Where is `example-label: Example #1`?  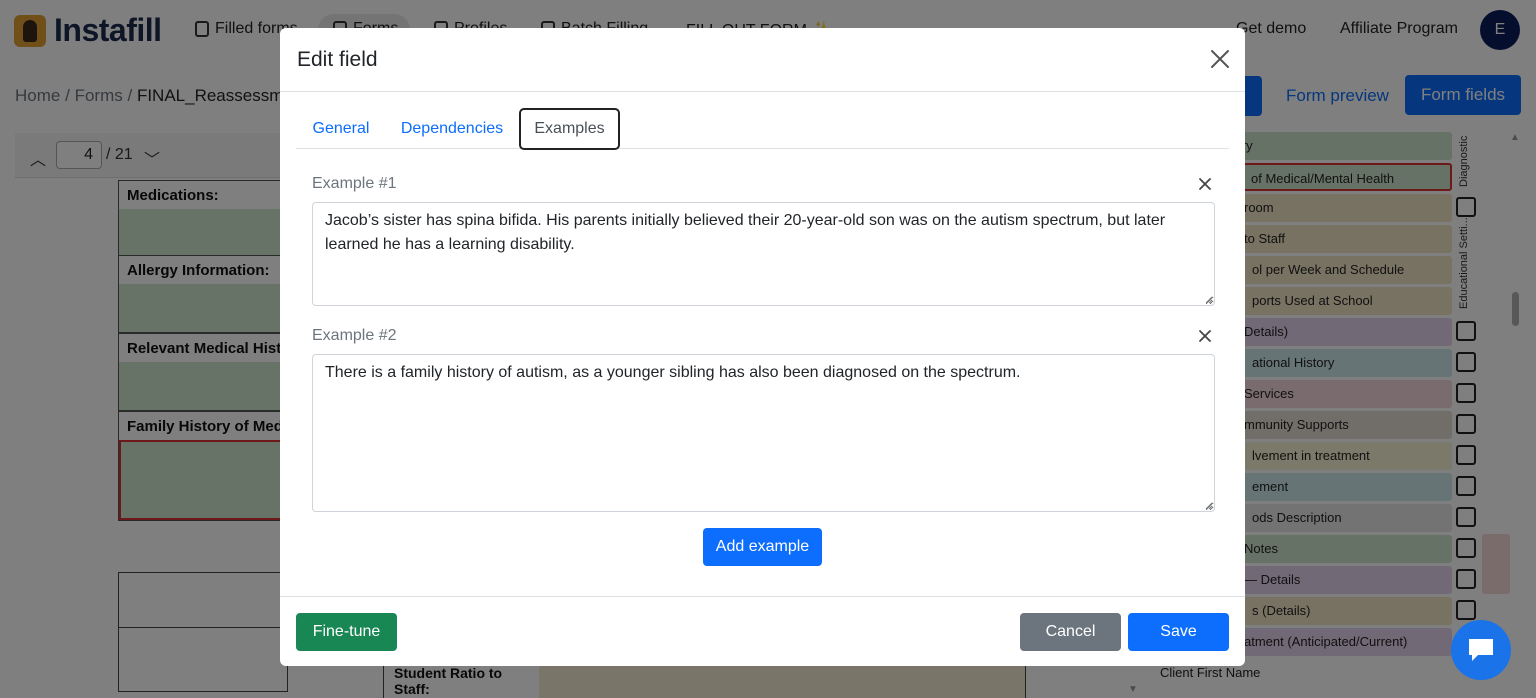 example-label: Example #1 is located at coordinates (354, 183).